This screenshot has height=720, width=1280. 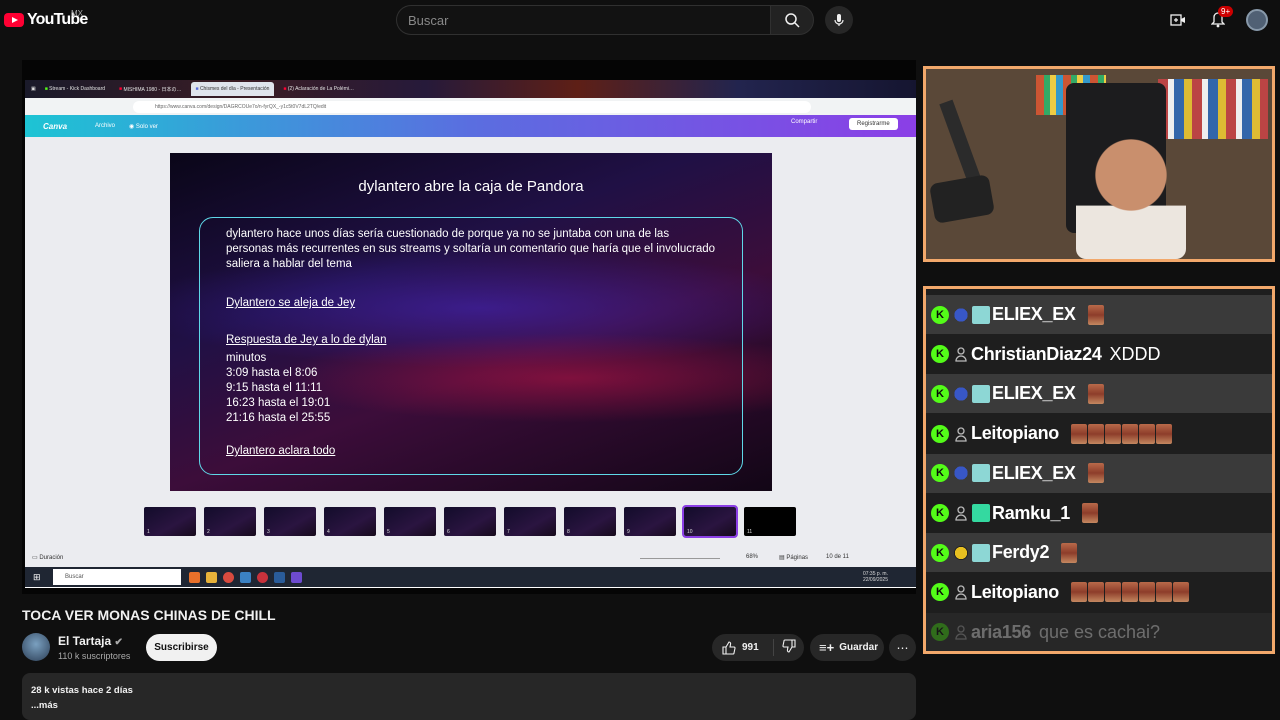 What do you see at coordinates (75, 89) in the screenshot?
I see `browser-tab: ■ Stream - Kick Dashboard` at bounding box center [75, 89].